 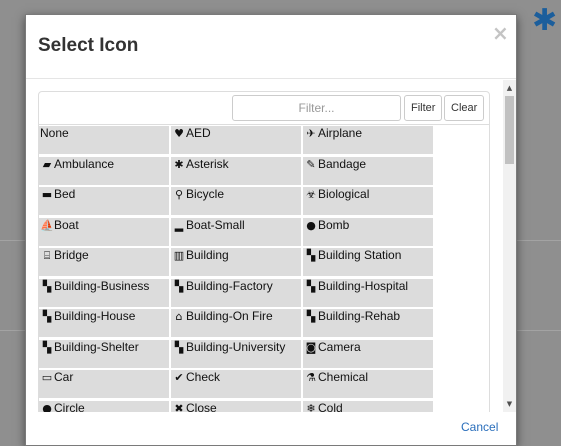 What do you see at coordinates (88, 45) in the screenshot?
I see `modal-title: Select Icon` at bounding box center [88, 45].